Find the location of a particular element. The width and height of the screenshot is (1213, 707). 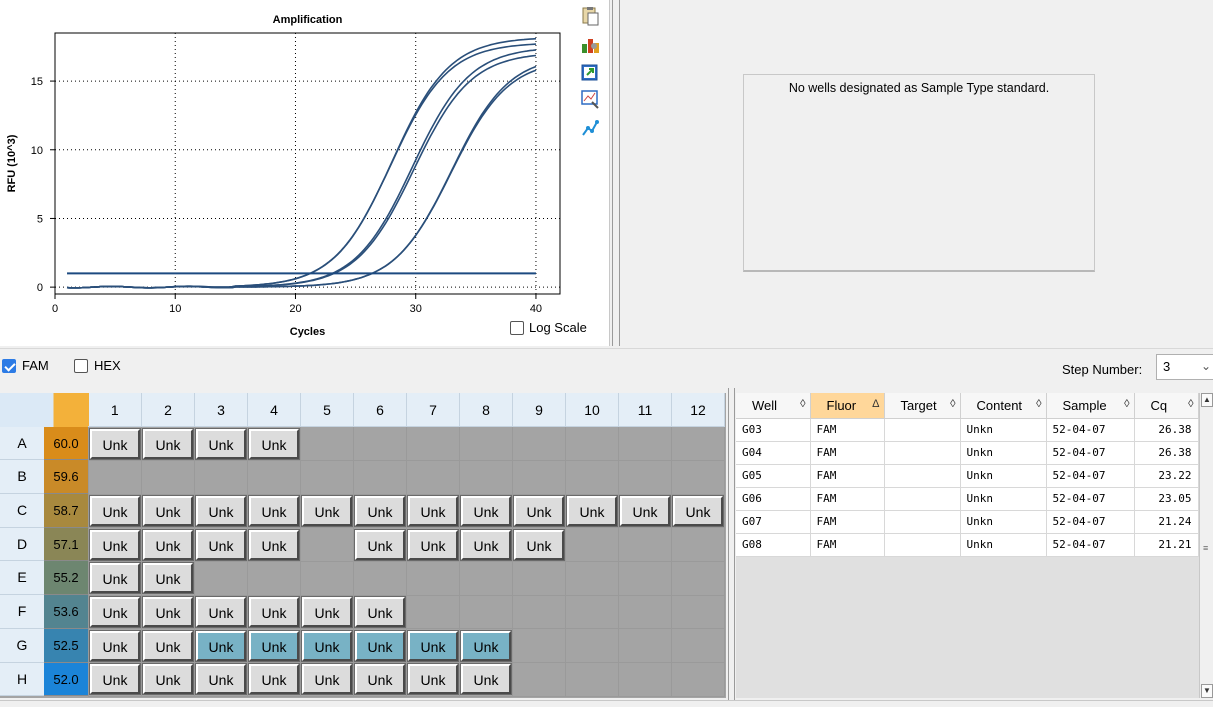

fluor-option-hex: HEX is located at coordinates (97, 365).